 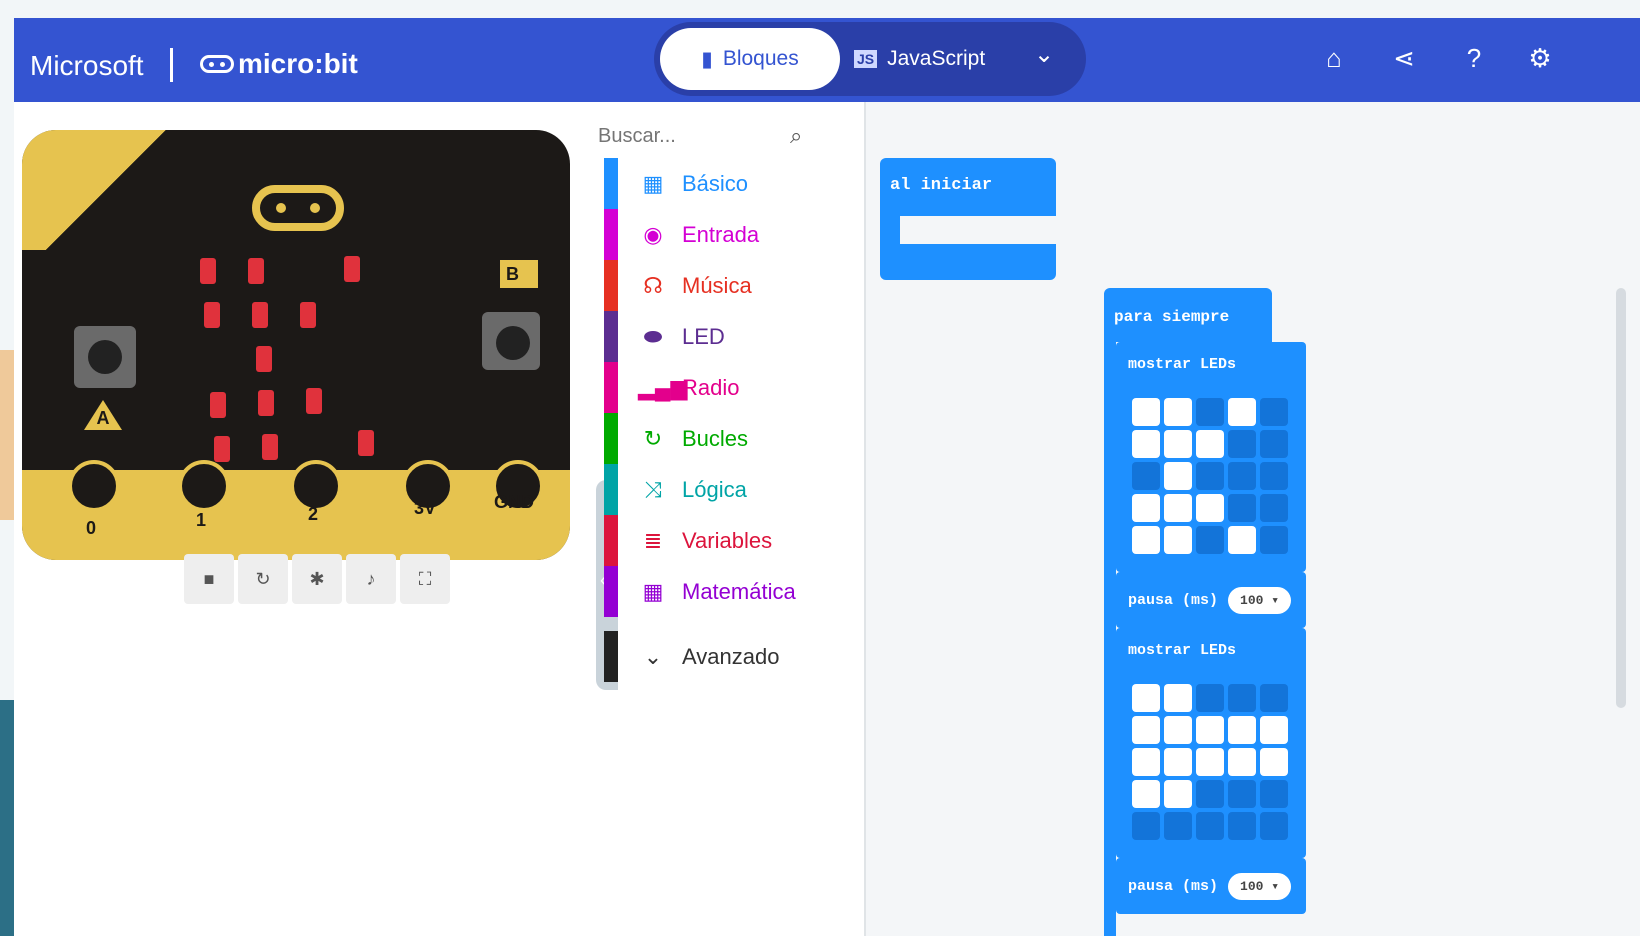 What do you see at coordinates (209, 579) in the screenshot?
I see `stop-icon: ■` at bounding box center [209, 579].